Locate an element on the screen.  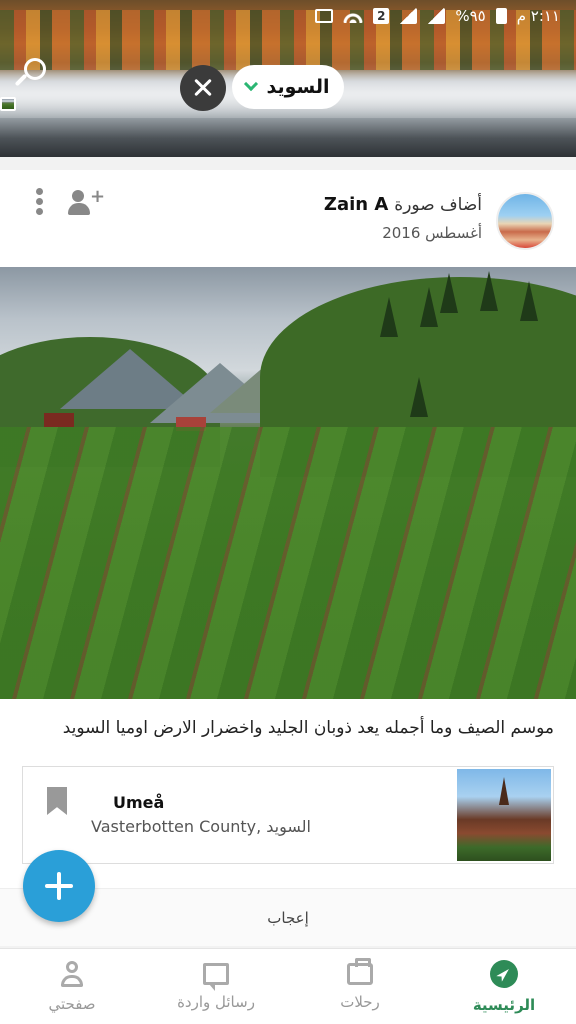
add-friend-icon: + is located at coordinates (85, 203).